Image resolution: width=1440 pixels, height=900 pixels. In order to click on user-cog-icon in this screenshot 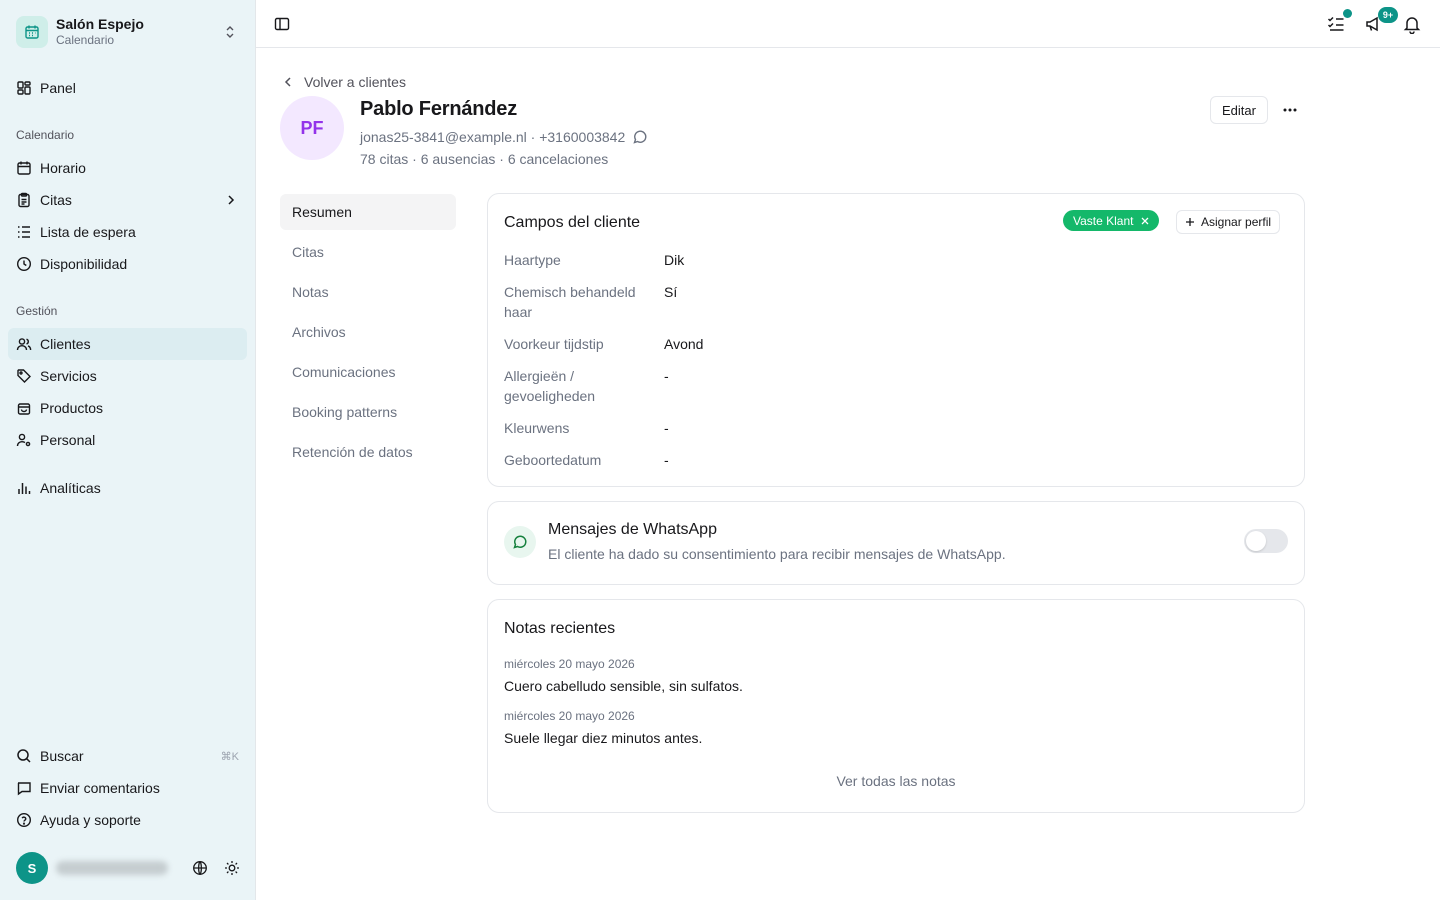, I will do `click(24, 440)`.